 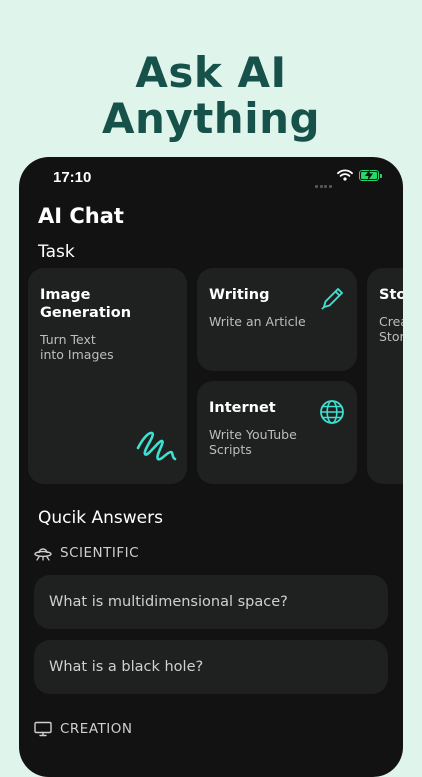 I want to click on category-label: CREATION, so click(x=96, y=729).